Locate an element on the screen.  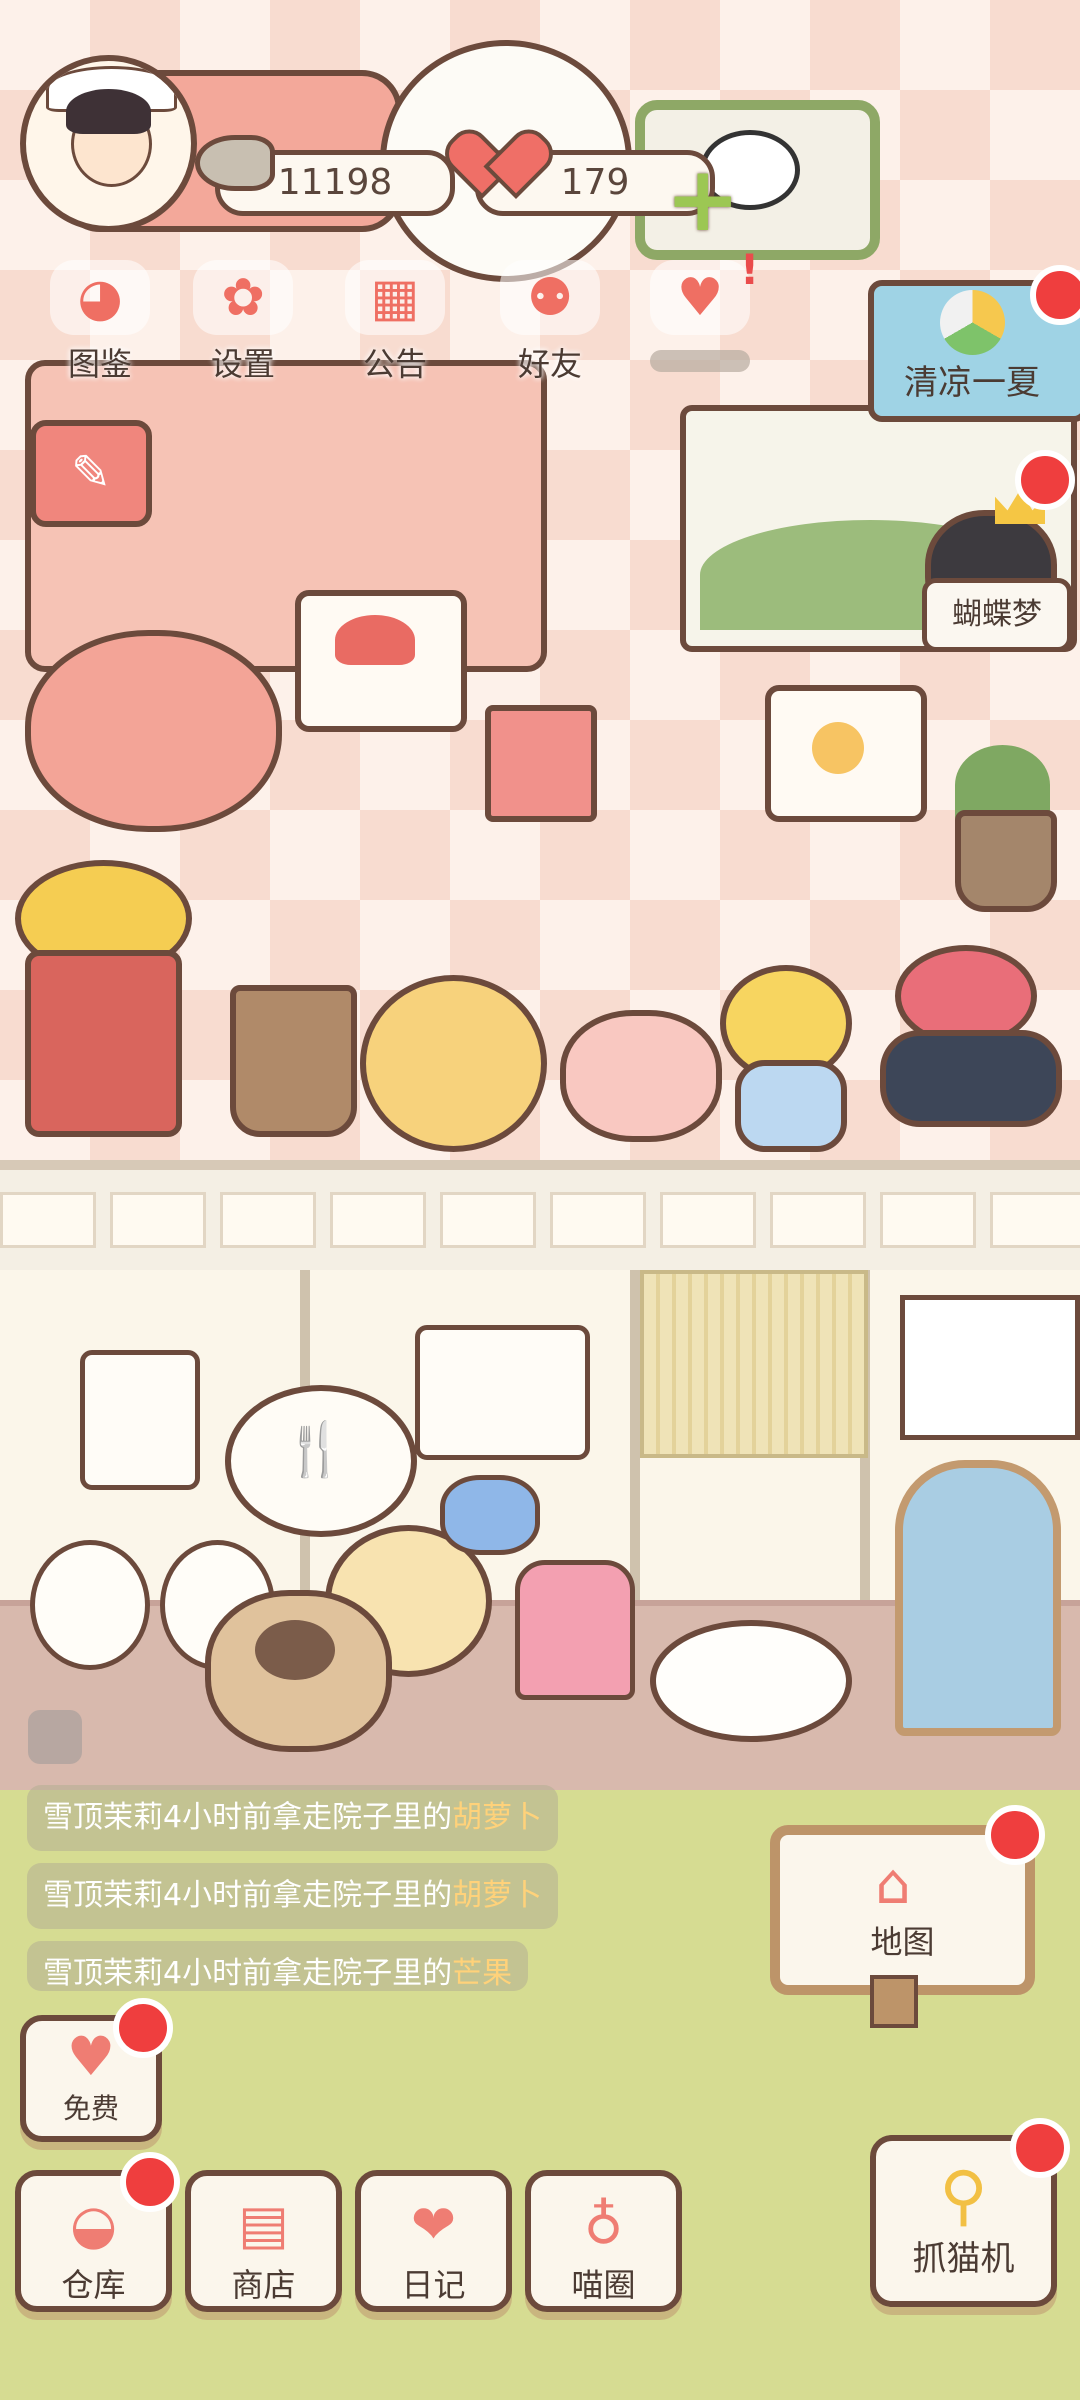
flower-hanging-sign is located at coordinates (502, 1392).